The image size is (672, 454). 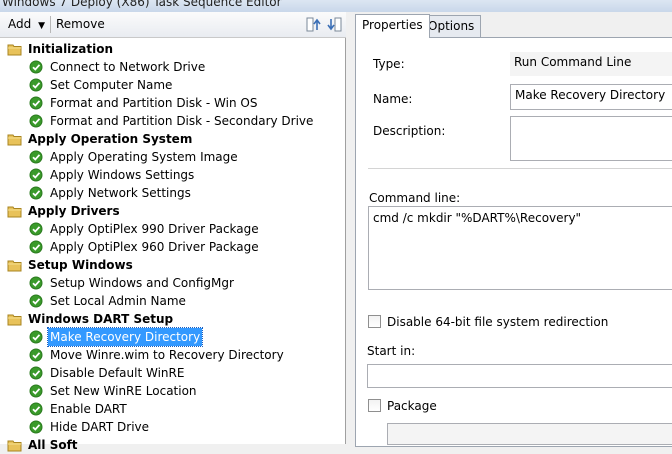 What do you see at coordinates (498, 322) in the screenshot?
I see `disable-64bit-label: Disable 64-bit file system redirection` at bounding box center [498, 322].